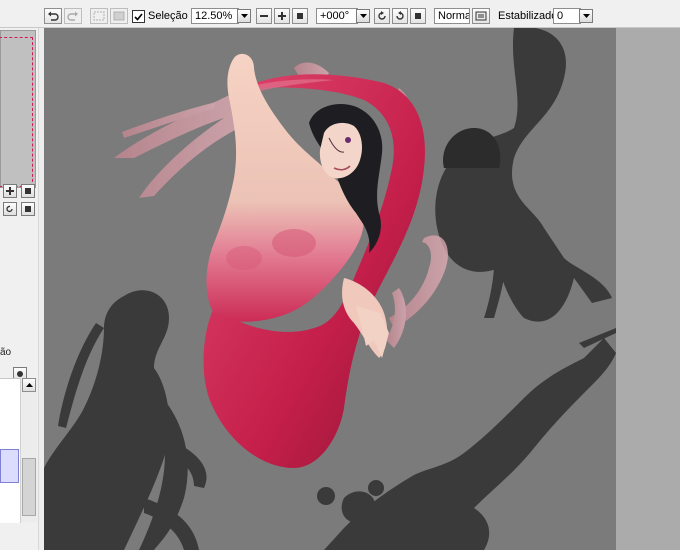  I want to click on rotate-reset-icon, so click(418, 16).